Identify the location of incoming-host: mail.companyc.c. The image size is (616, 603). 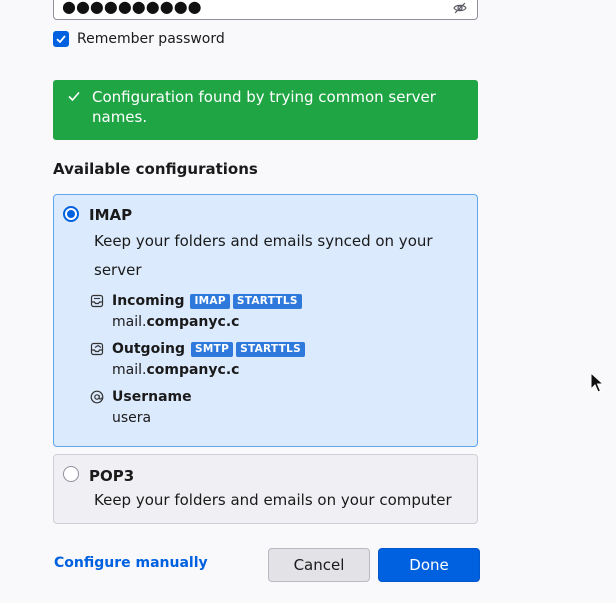
(175, 322).